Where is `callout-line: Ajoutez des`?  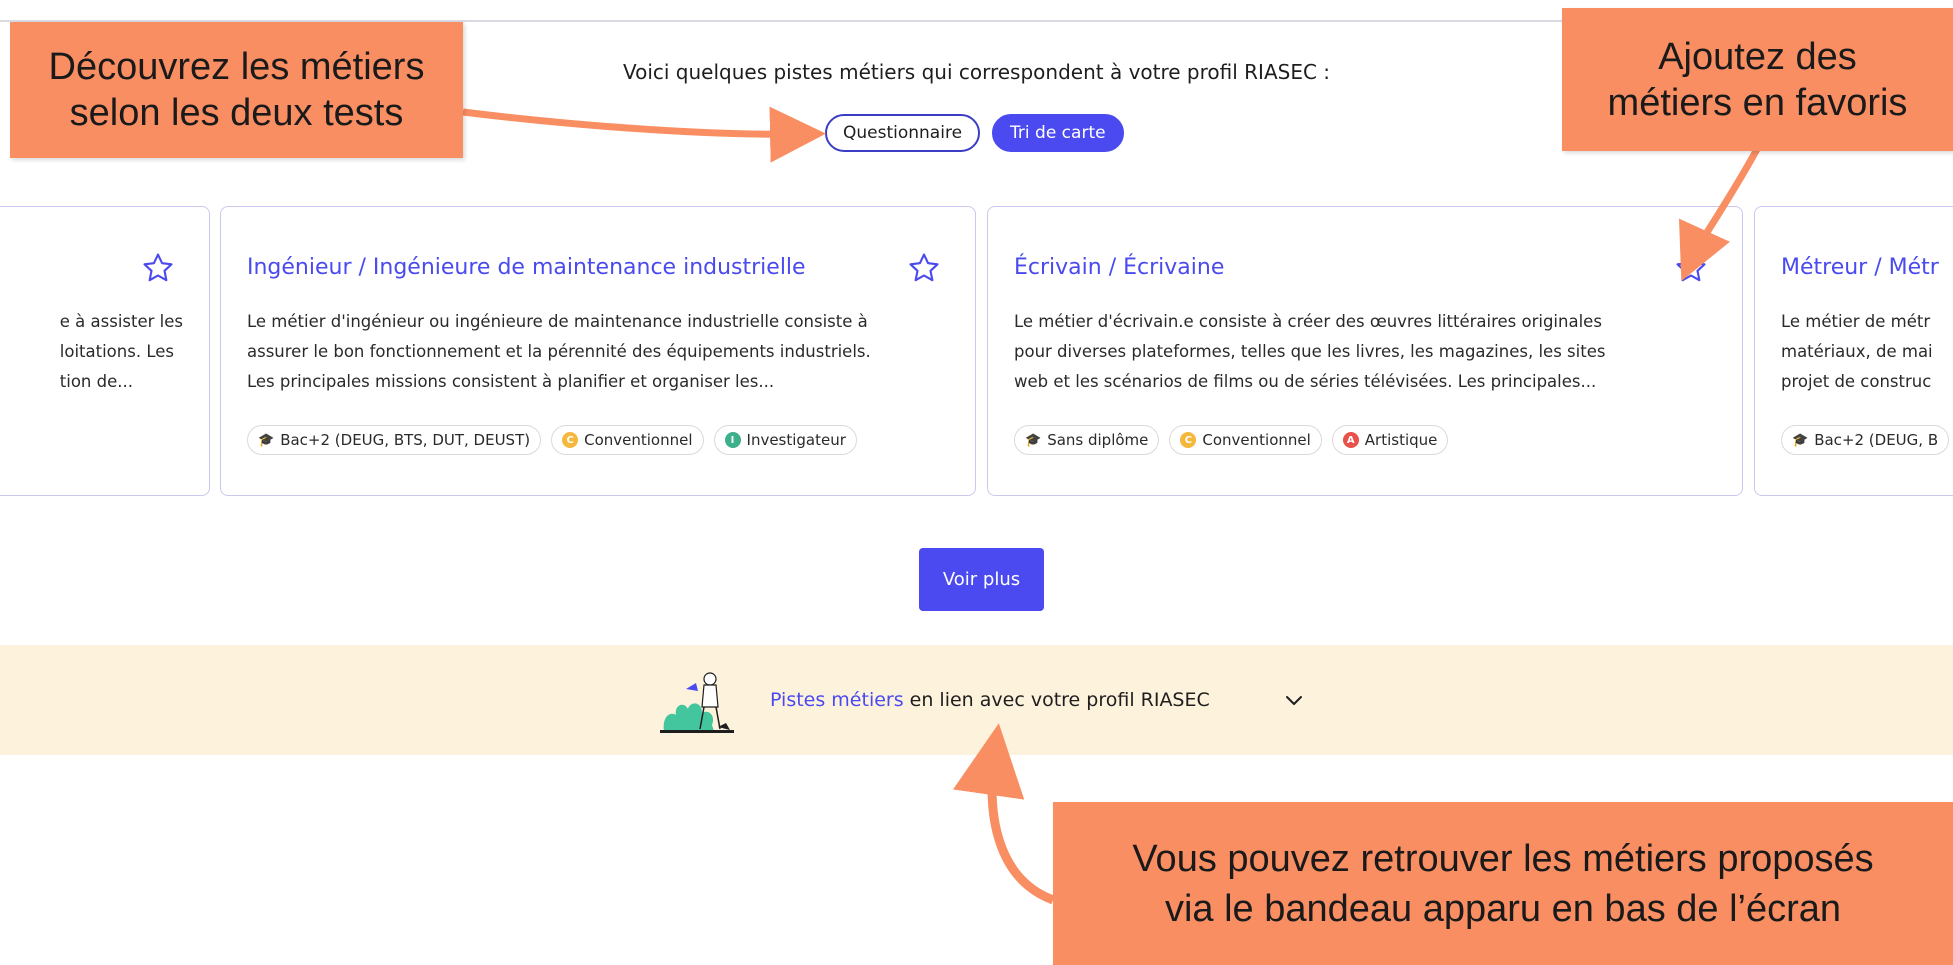 callout-line: Ajoutez des is located at coordinates (1757, 56).